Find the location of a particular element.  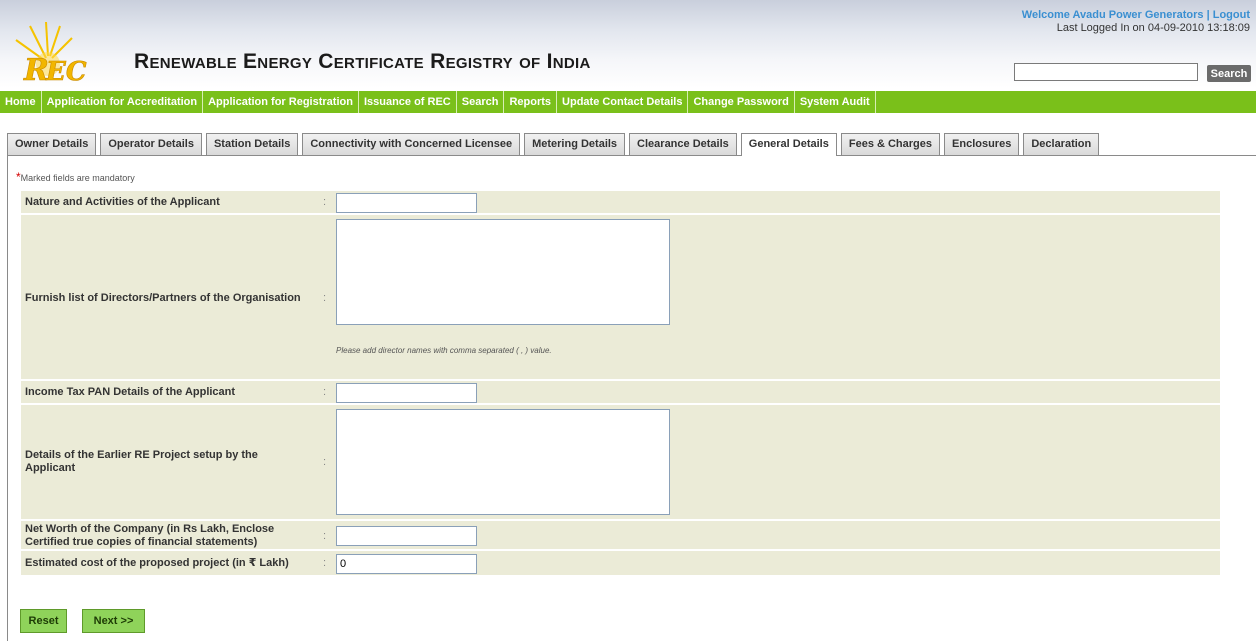

tab-fees-charges: Fees & Charges is located at coordinates (890, 144).